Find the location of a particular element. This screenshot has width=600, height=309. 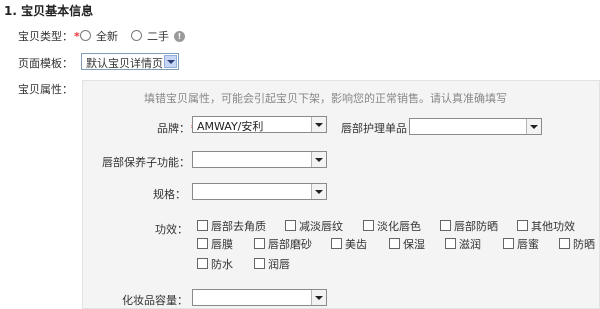

efficacy-option-label: 其他功效 is located at coordinates (553, 226).